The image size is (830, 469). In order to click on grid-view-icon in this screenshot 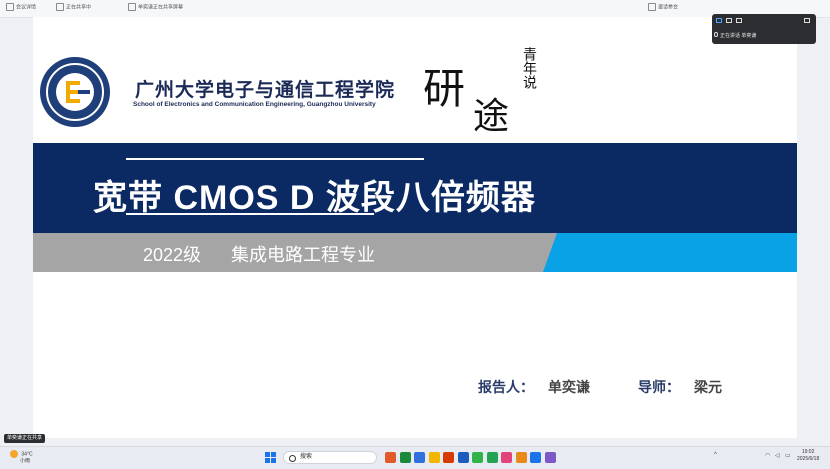, I will do `click(739, 20)`.